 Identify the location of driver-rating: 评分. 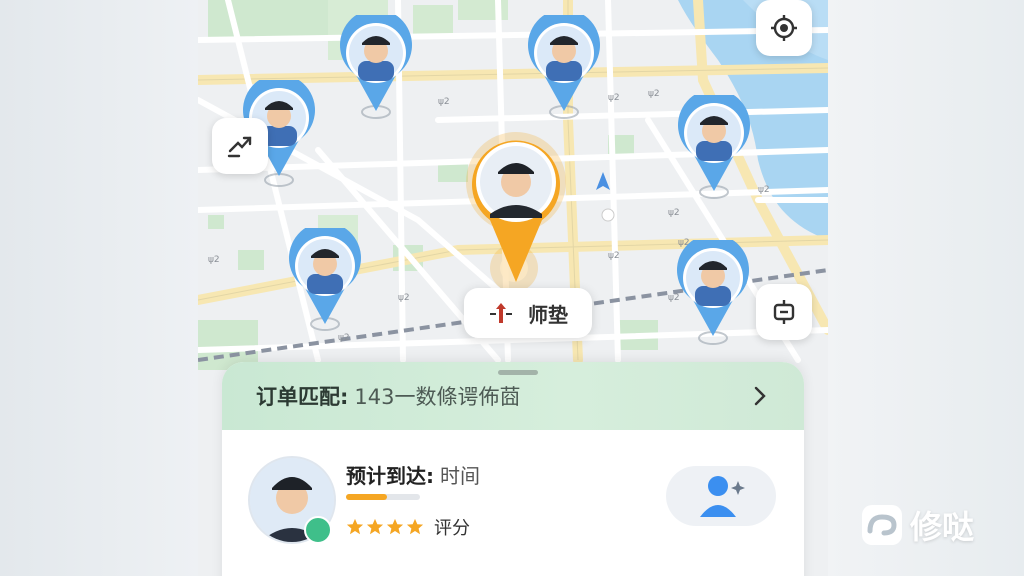
(408, 527).